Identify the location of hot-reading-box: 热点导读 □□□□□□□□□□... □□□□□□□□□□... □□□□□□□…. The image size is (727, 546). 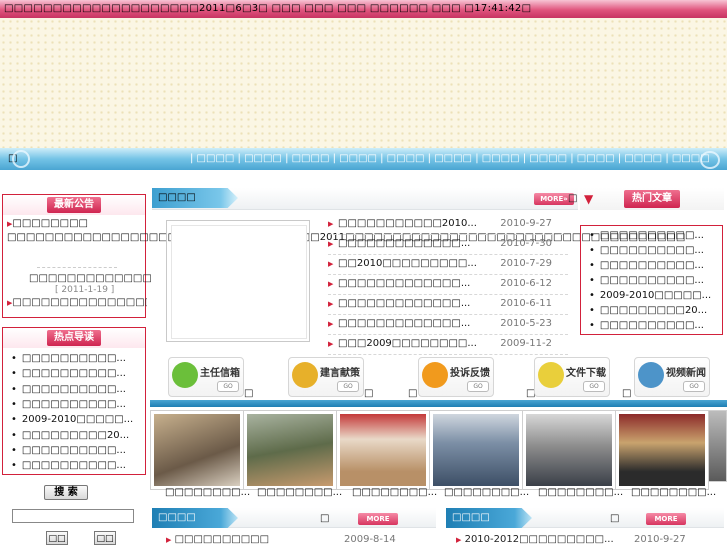
(74, 401).